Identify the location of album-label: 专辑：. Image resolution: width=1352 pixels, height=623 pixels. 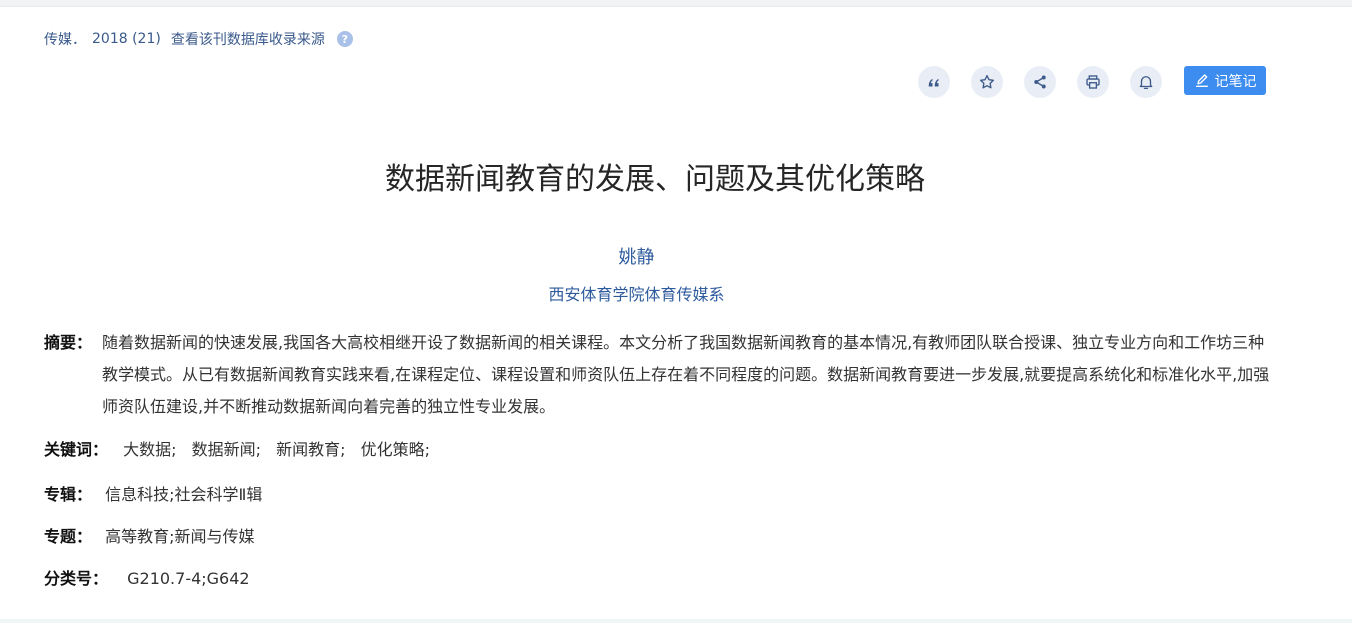
(68, 494).